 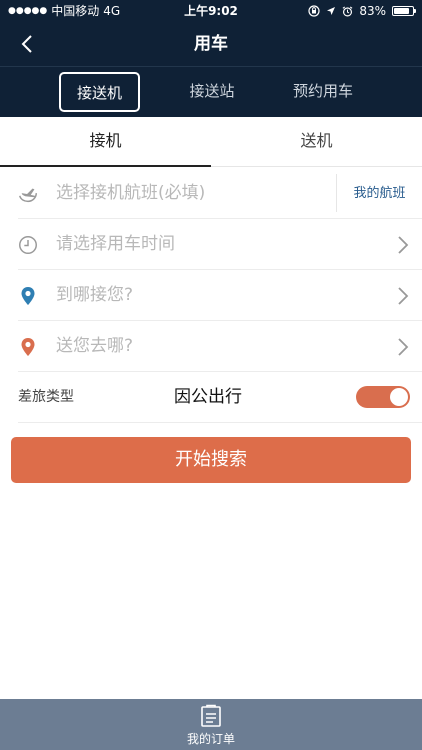 What do you see at coordinates (211, 244) in the screenshot?
I see `time-row: 请选择用车时间` at bounding box center [211, 244].